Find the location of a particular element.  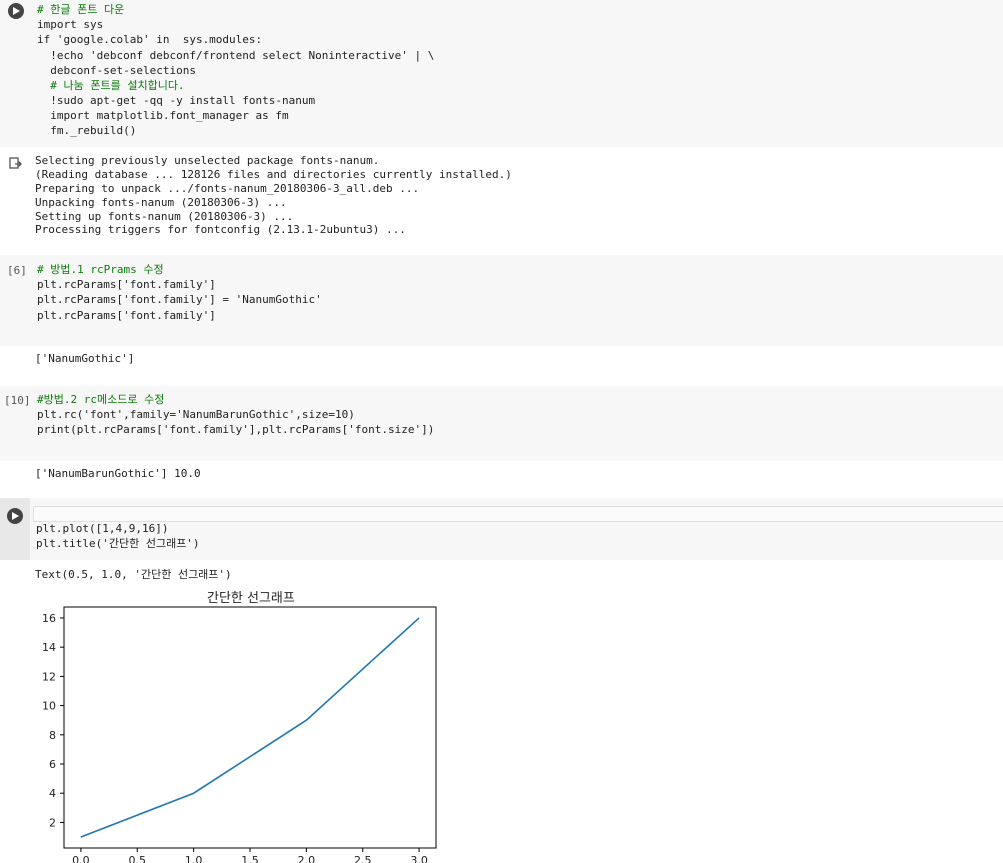

code-line: import sys is located at coordinates (70, 24).